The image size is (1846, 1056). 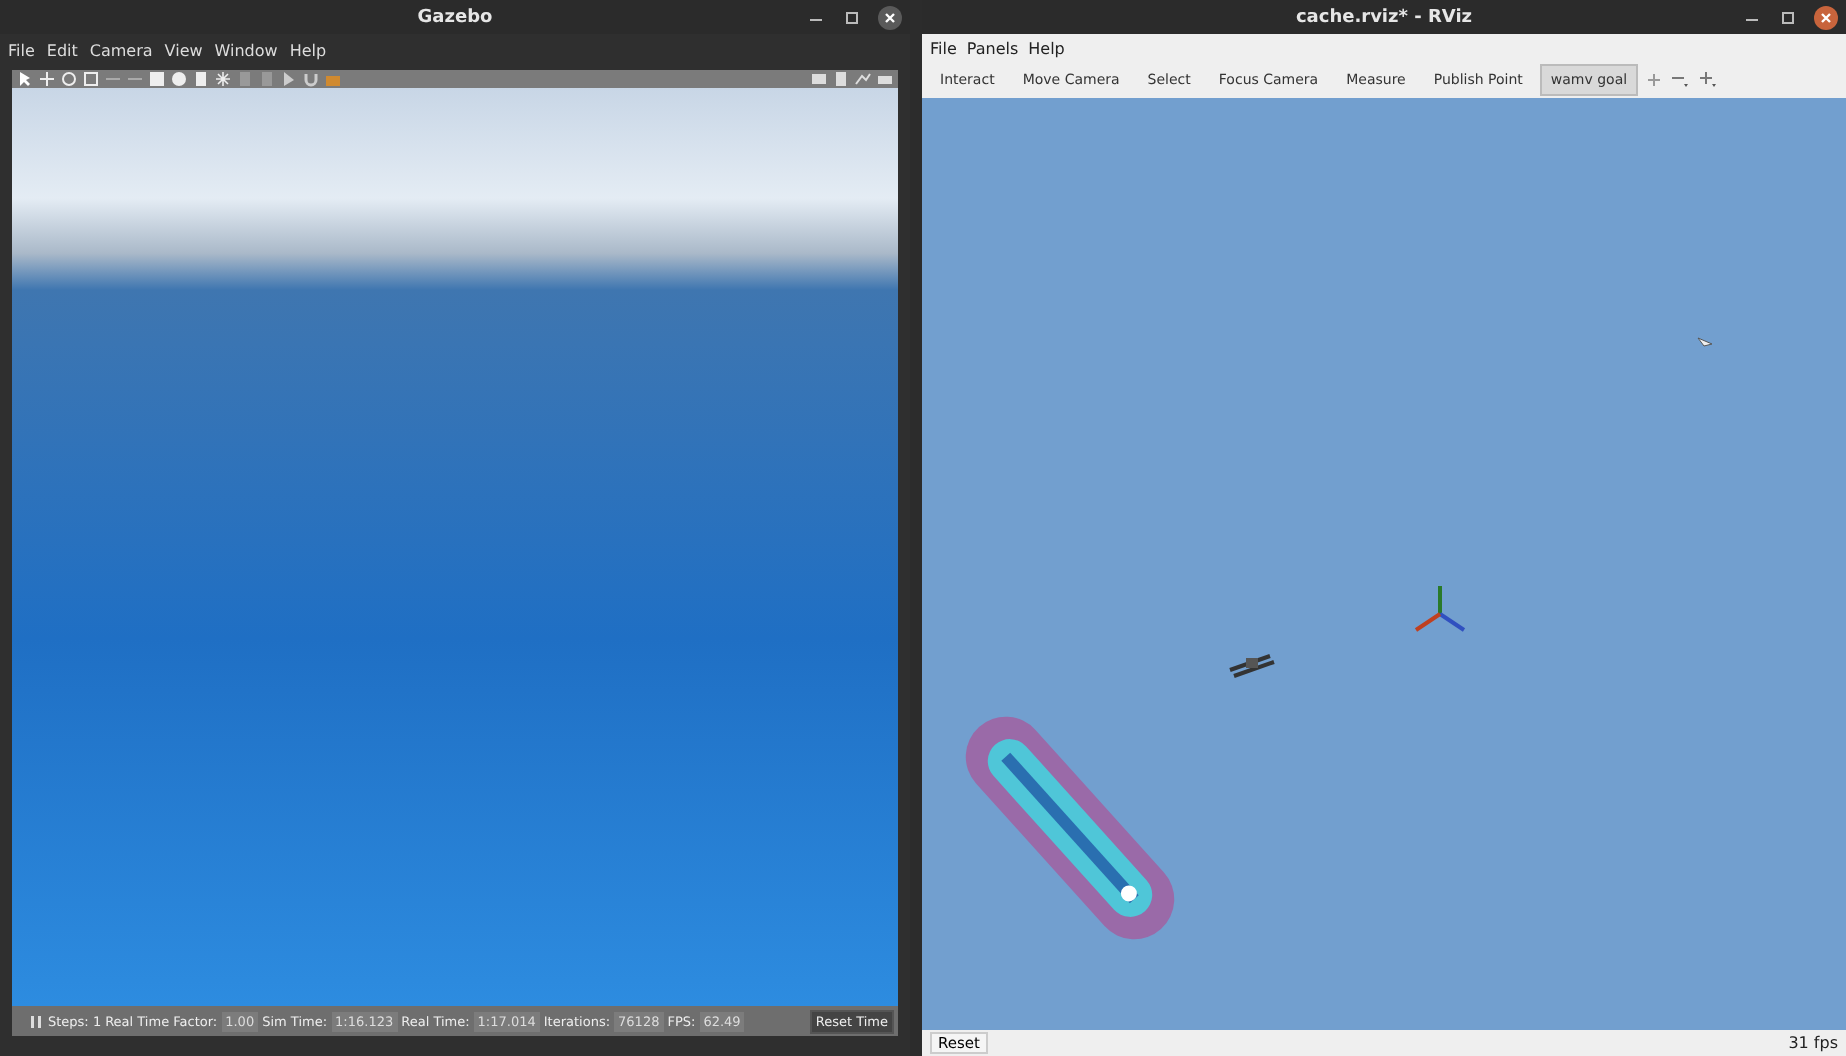 What do you see at coordinates (1813, 1043) in the screenshot?
I see `fps-label: 31 fps` at bounding box center [1813, 1043].